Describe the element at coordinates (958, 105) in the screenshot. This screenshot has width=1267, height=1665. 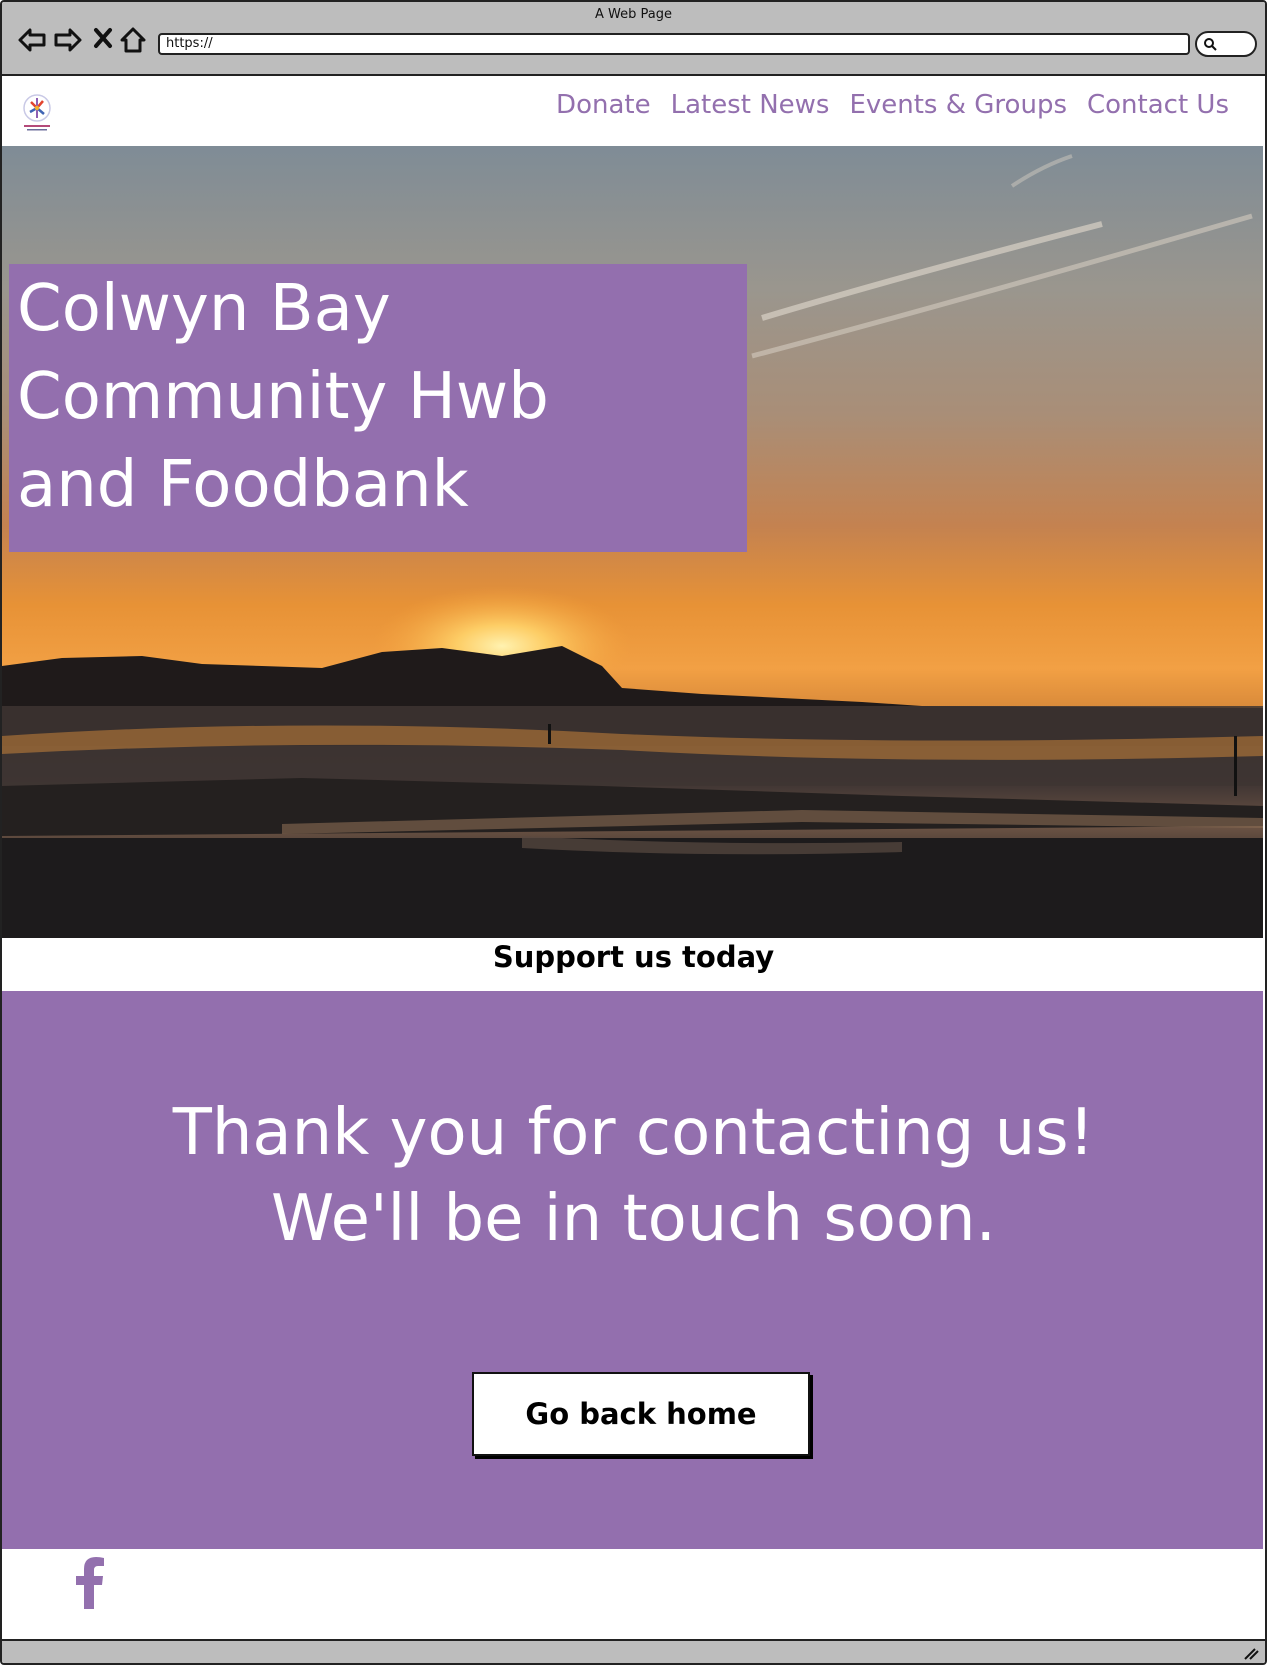
I see `nav-link-events-groups: Events & Groups` at that location.